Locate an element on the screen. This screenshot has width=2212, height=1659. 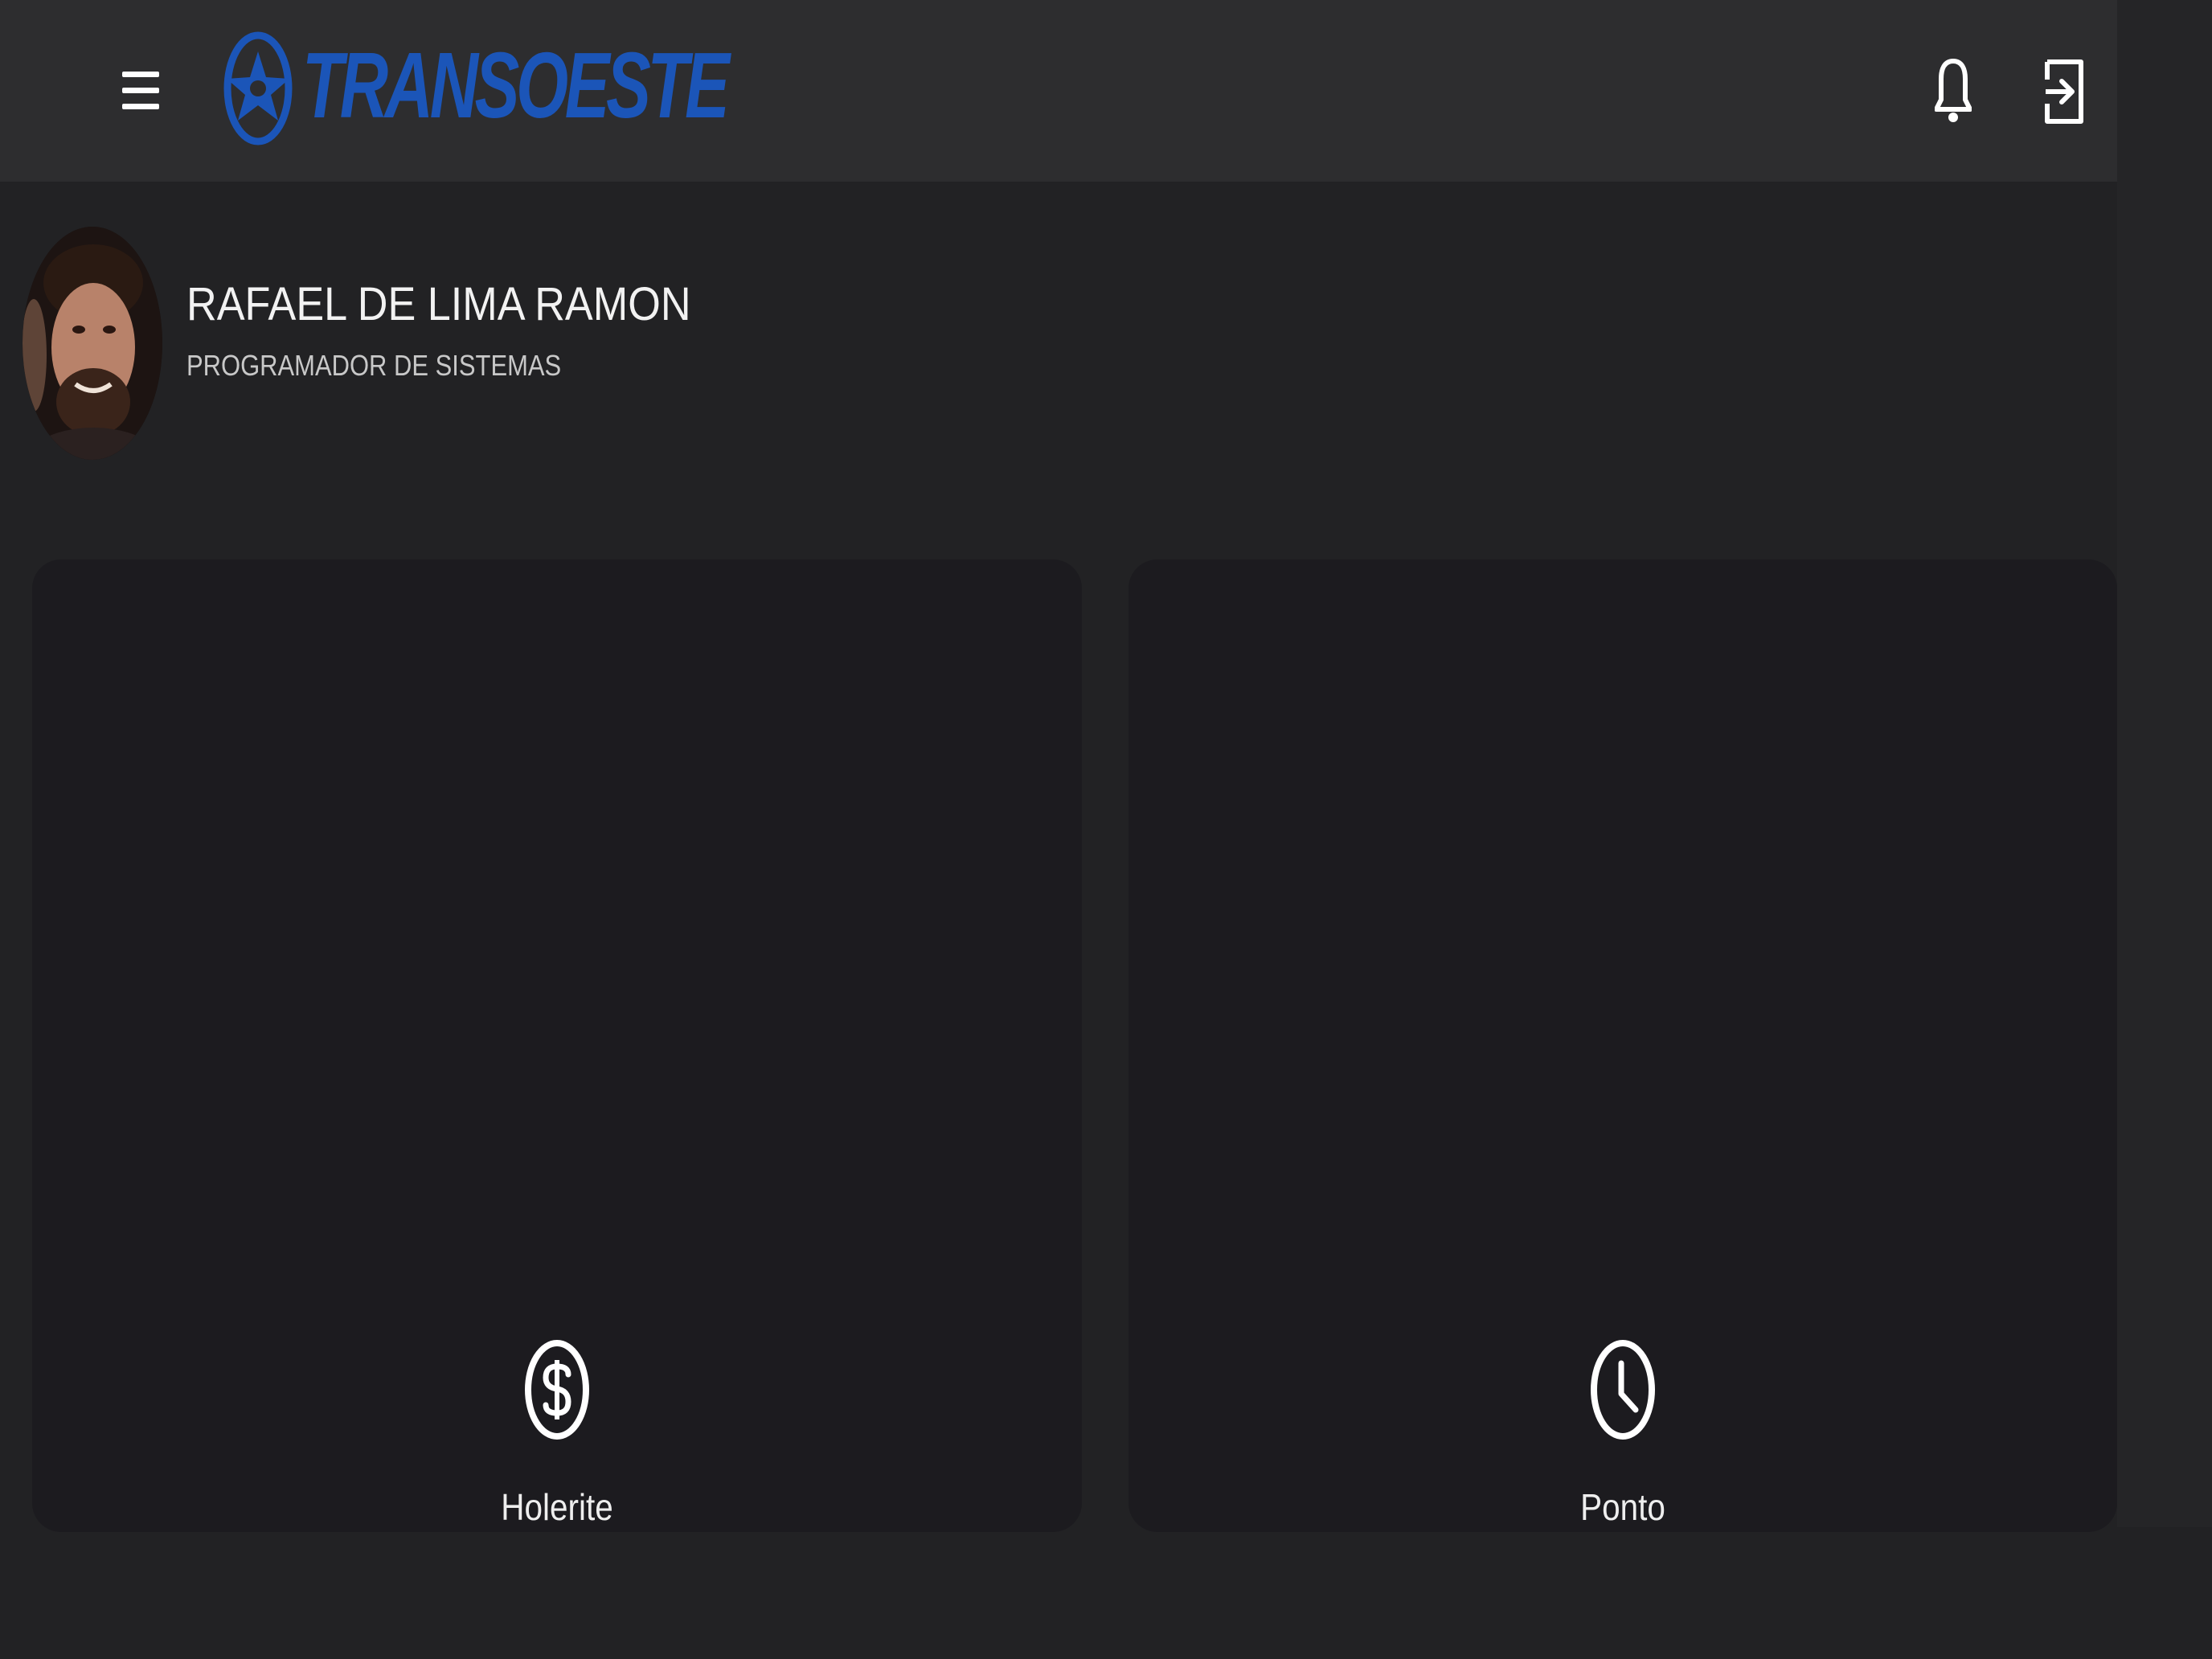
avatar is located at coordinates (92, 343).